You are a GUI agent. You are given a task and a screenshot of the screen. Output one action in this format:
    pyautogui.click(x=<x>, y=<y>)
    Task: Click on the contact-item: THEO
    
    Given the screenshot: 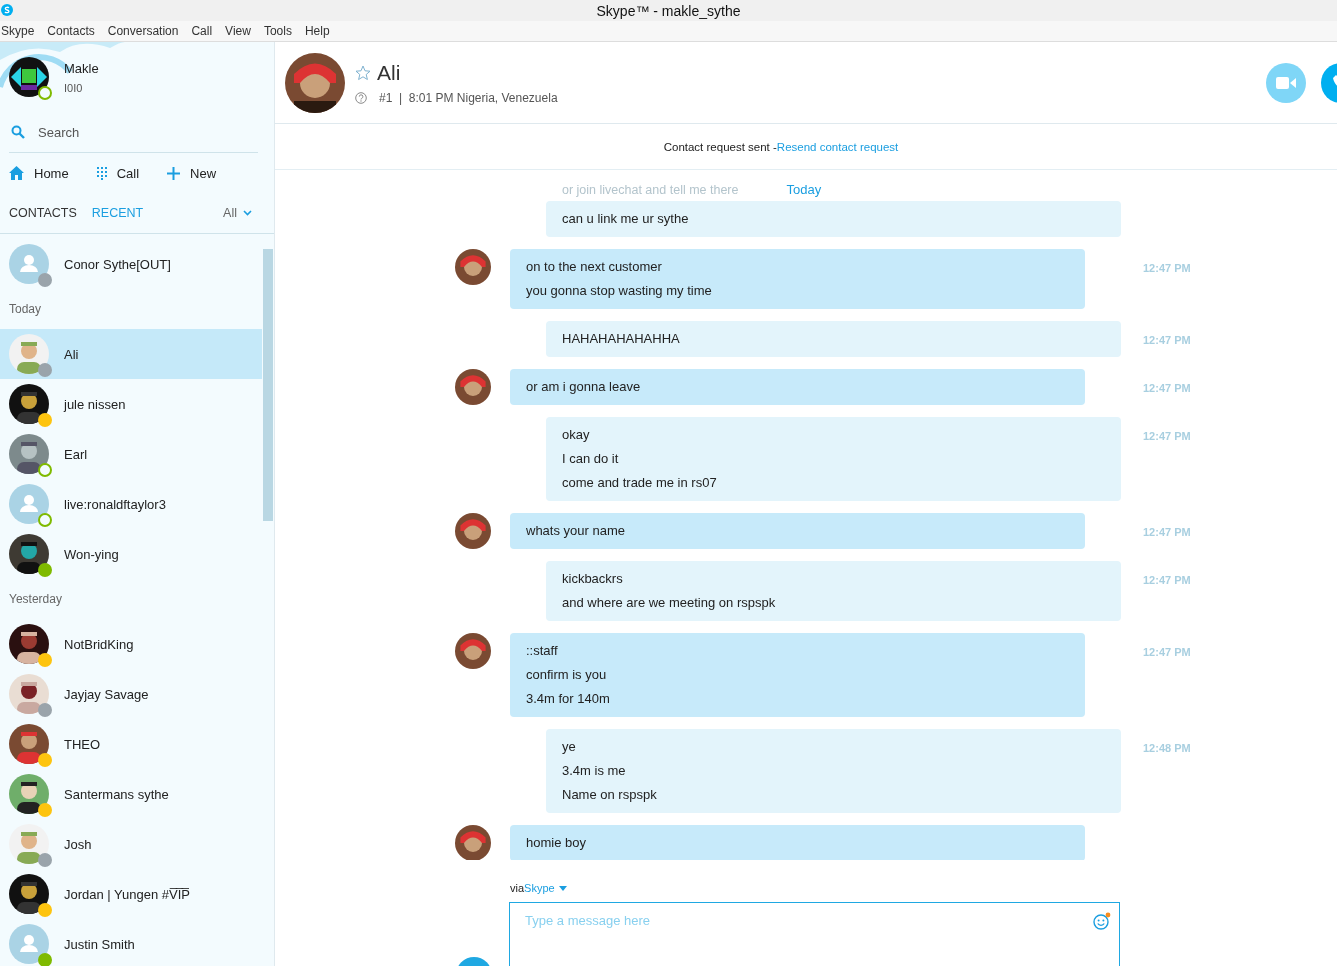 What is the action you would take?
    pyautogui.click(x=131, y=744)
    